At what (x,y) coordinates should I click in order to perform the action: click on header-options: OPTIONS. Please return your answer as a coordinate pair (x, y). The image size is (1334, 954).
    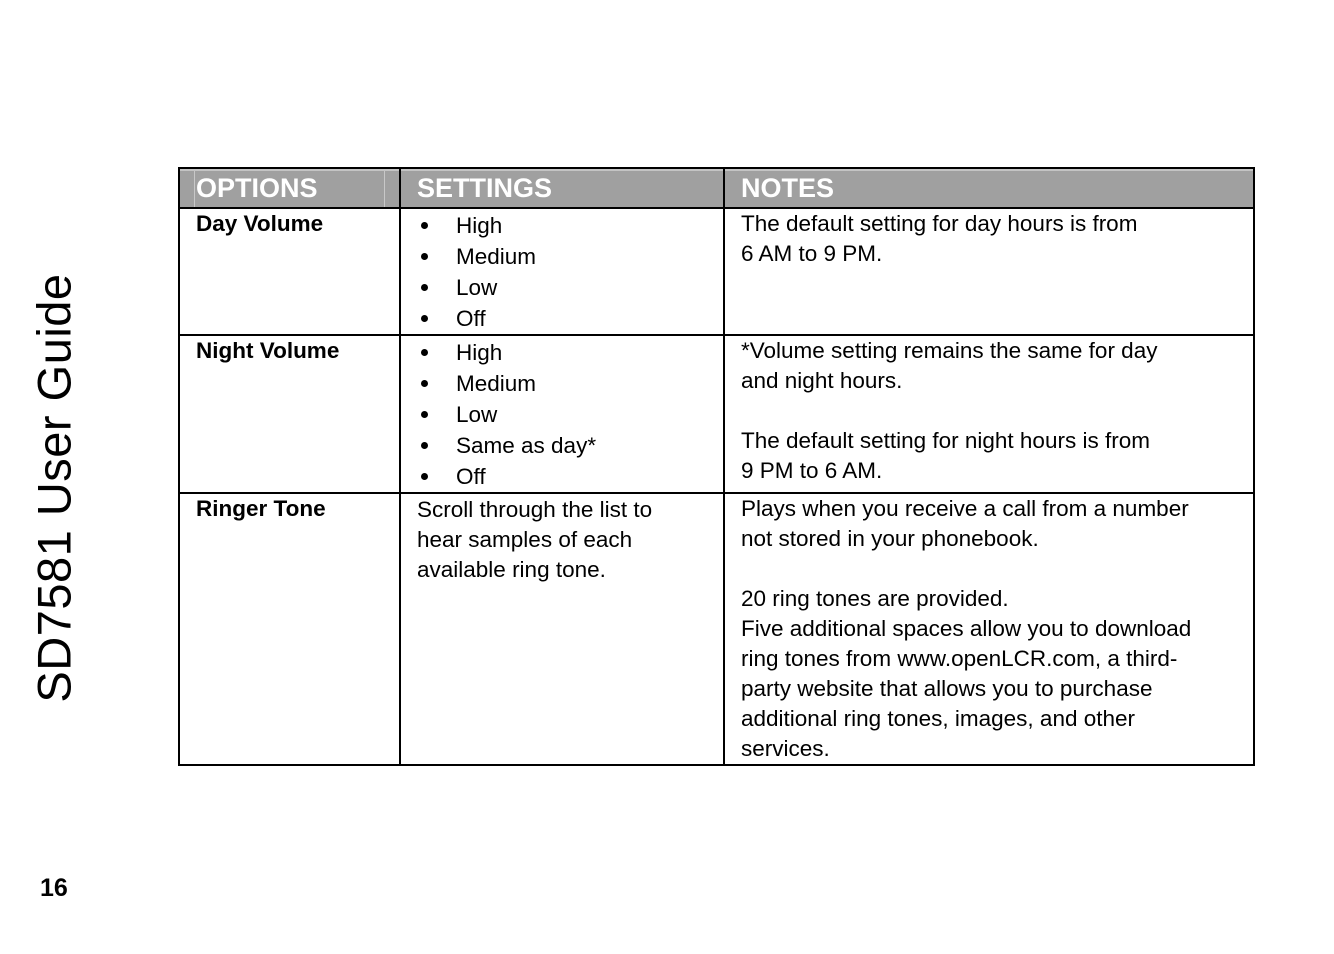
    Looking at the image, I should click on (289, 188).